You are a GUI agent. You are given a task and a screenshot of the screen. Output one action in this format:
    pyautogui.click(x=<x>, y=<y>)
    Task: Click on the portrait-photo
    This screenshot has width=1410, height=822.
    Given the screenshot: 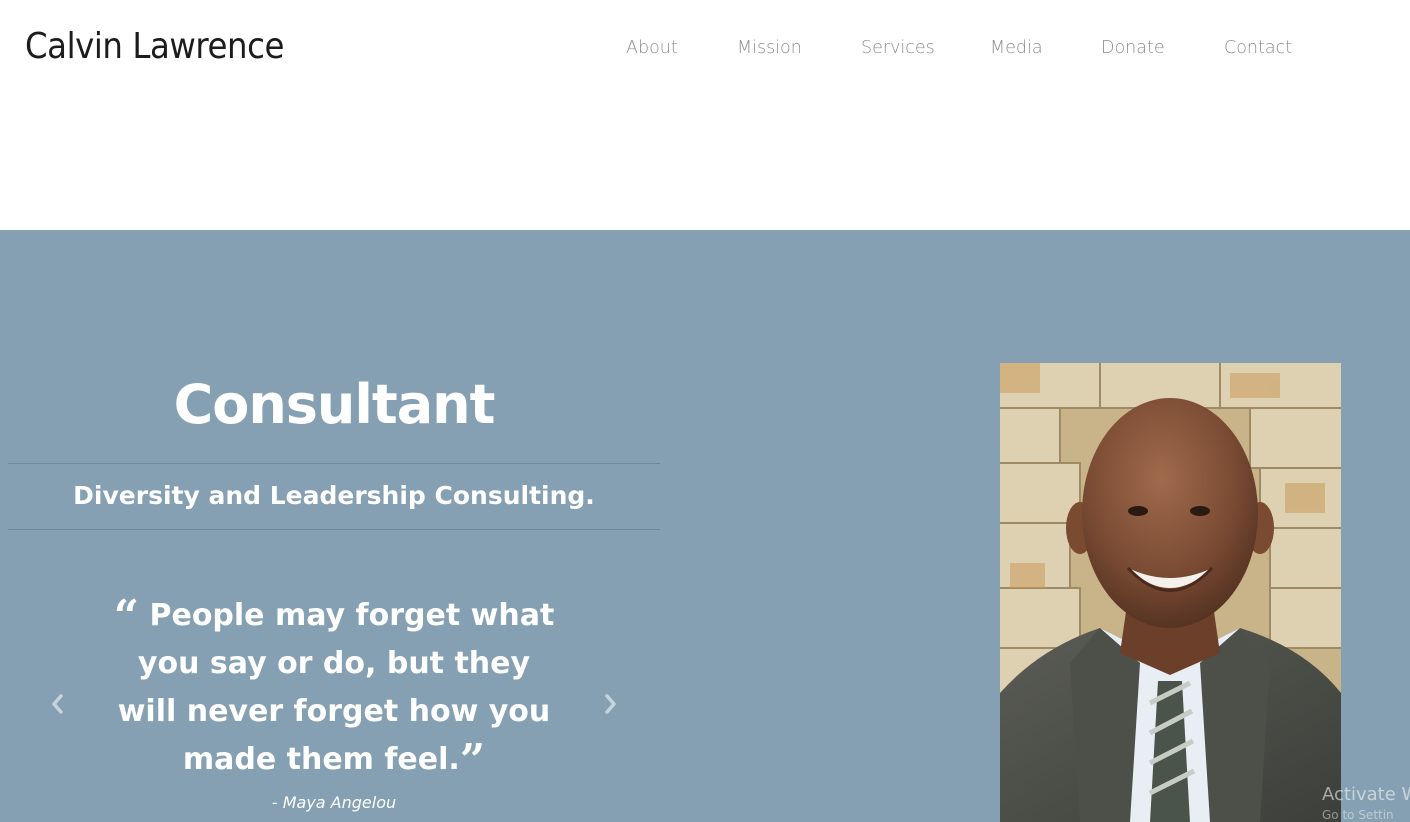 What is the action you would take?
    pyautogui.click(x=1170, y=592)
    